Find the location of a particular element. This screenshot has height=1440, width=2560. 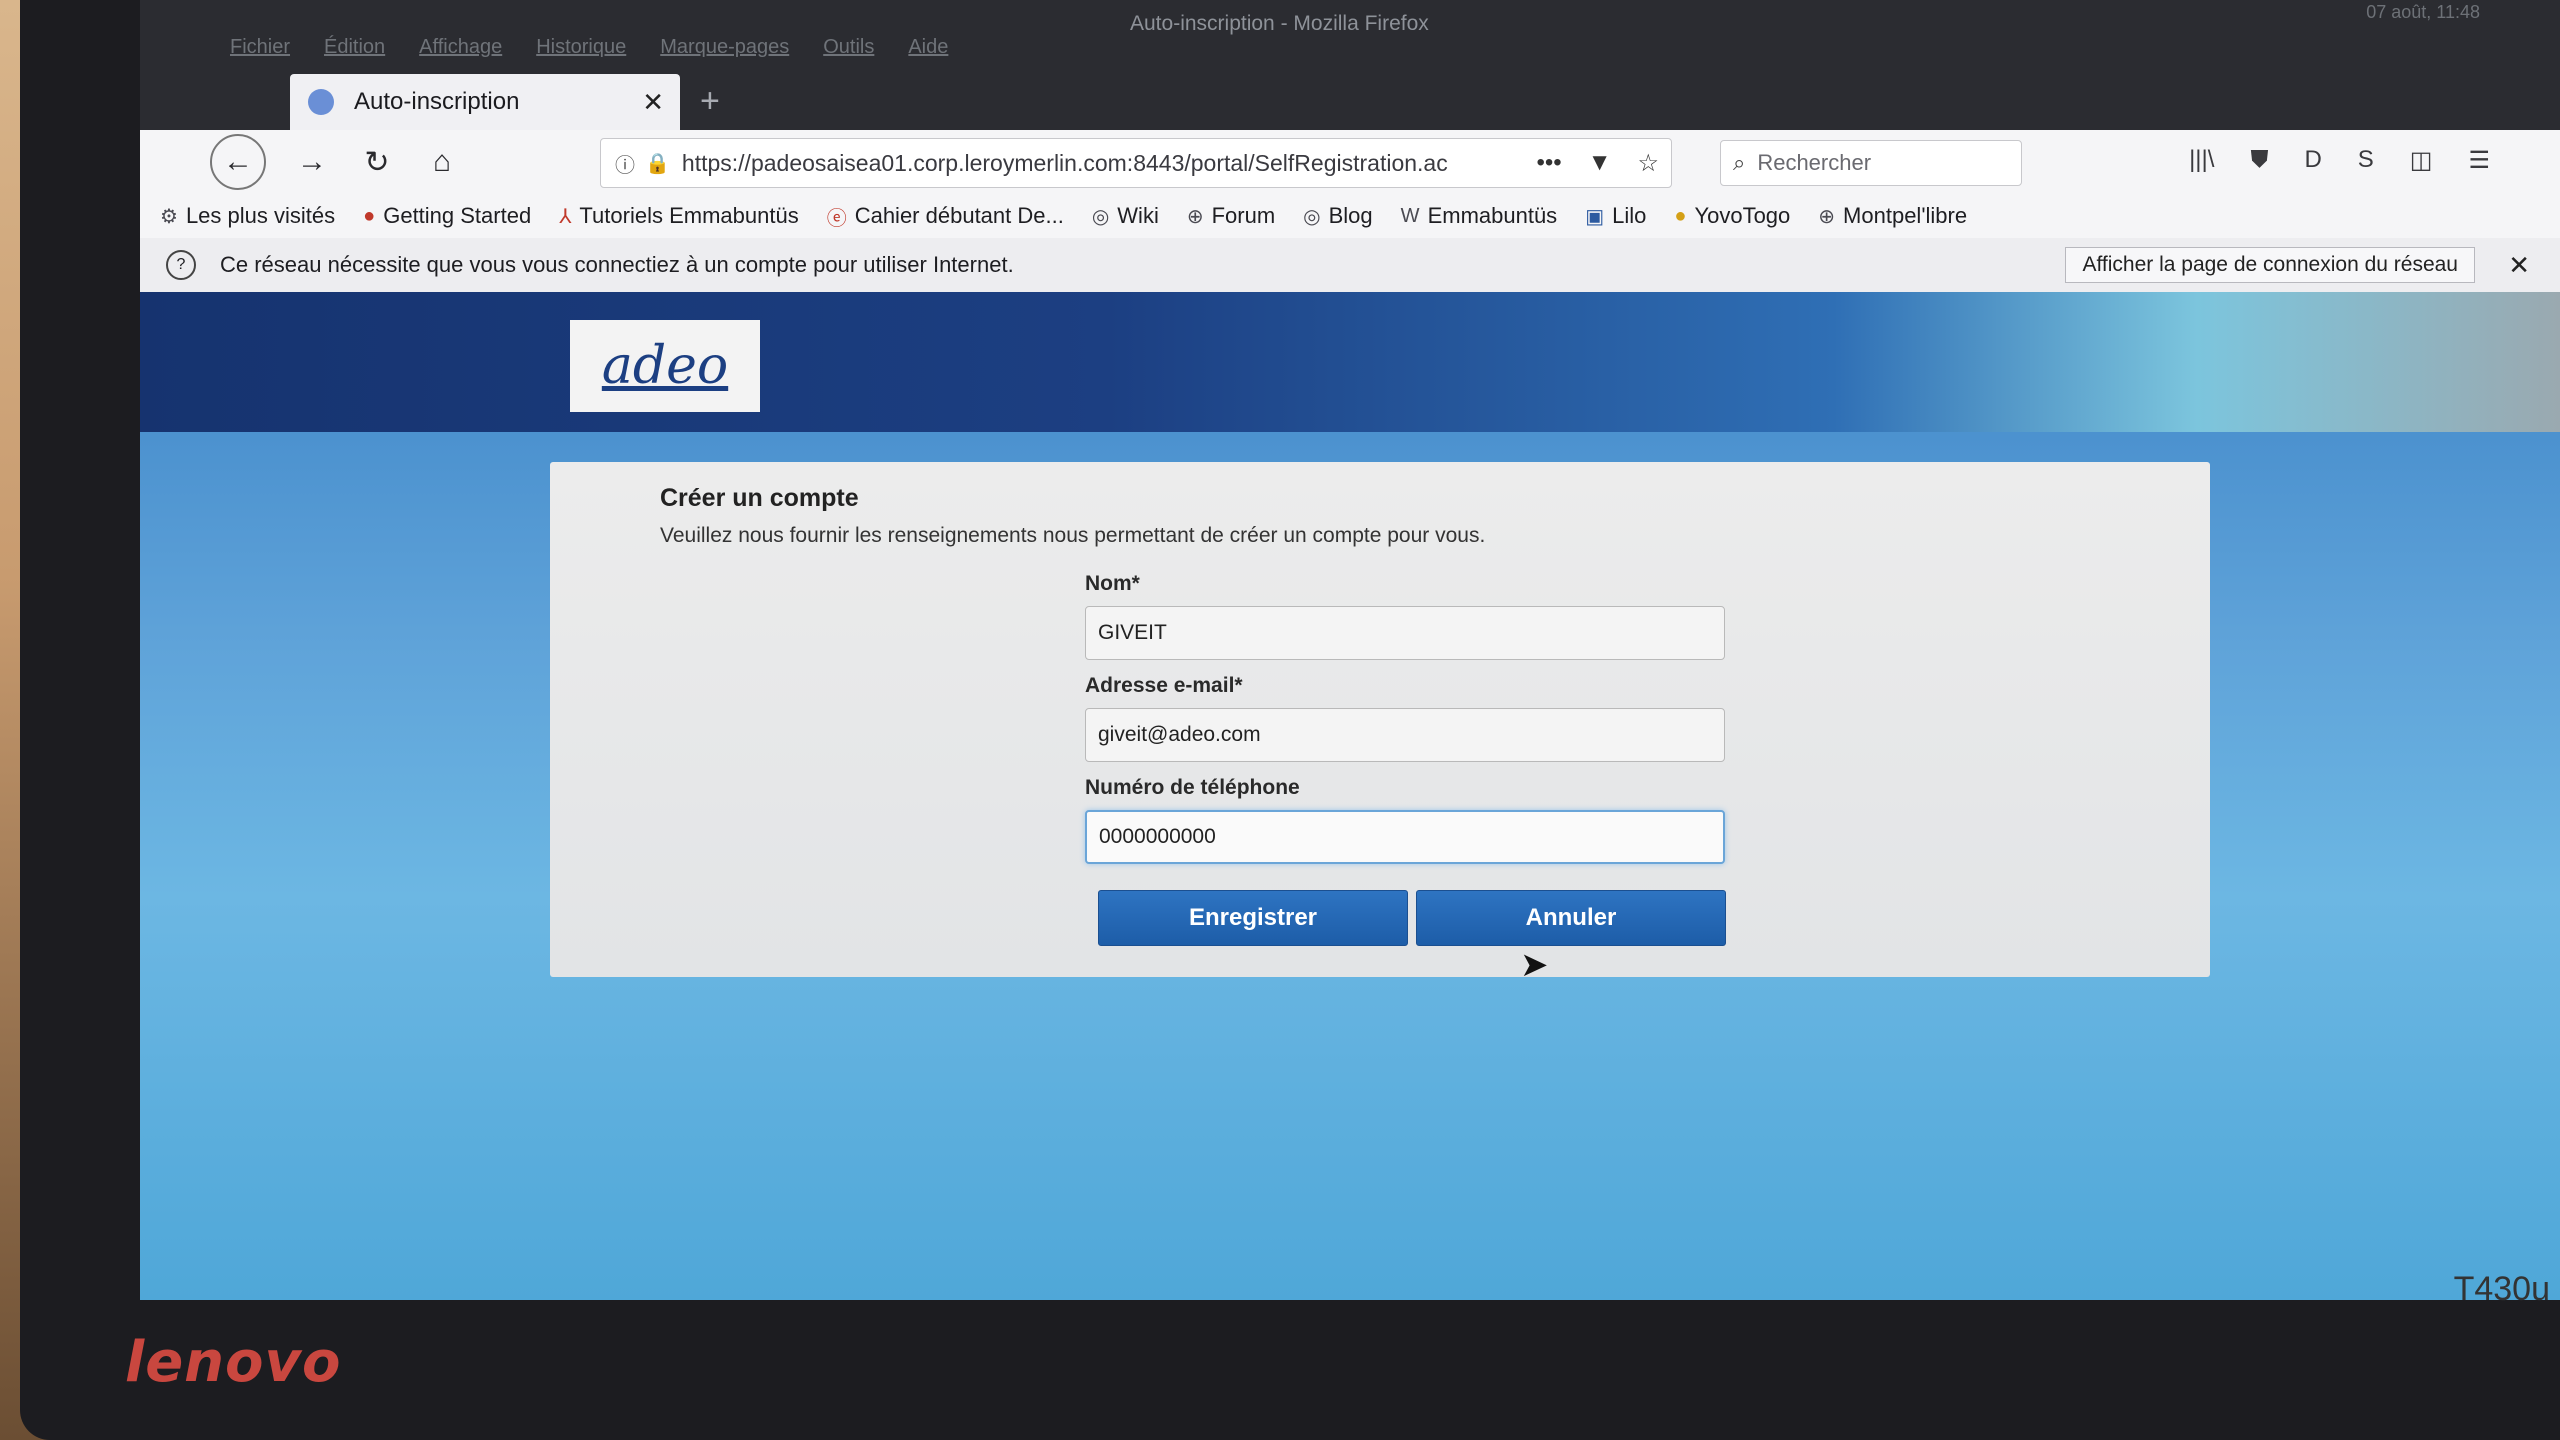

logo-text: adeo is located at coordinates (665, 366).